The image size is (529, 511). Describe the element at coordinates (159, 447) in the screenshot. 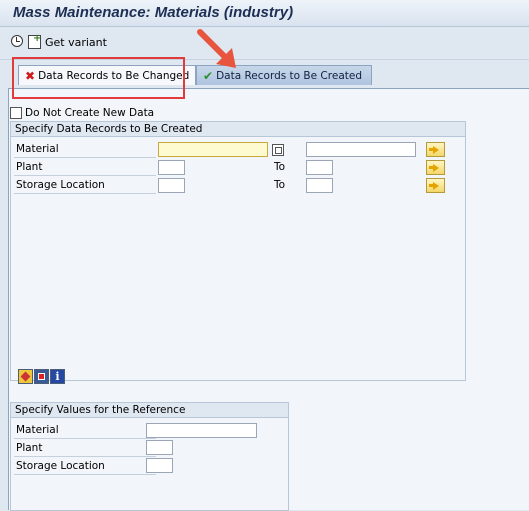

I see `ref-plant-input` at that location.